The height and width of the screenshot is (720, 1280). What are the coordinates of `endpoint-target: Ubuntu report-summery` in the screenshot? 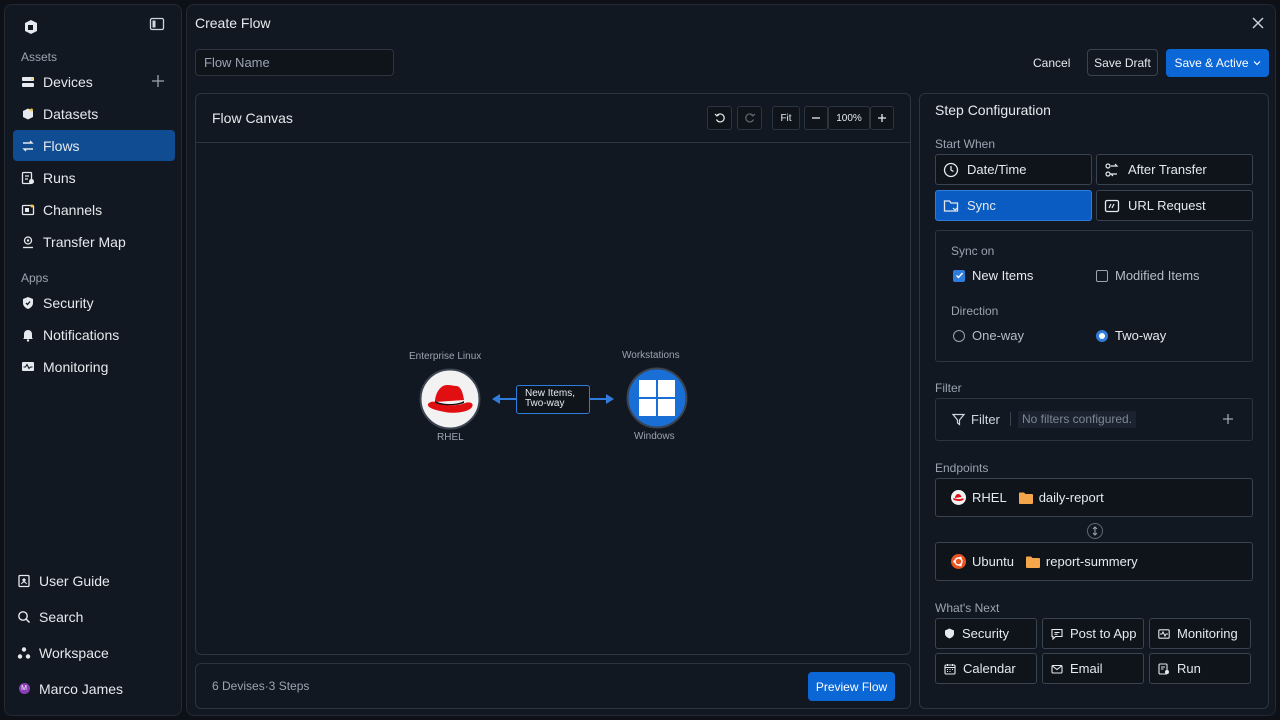 It's located at (1094, 561).